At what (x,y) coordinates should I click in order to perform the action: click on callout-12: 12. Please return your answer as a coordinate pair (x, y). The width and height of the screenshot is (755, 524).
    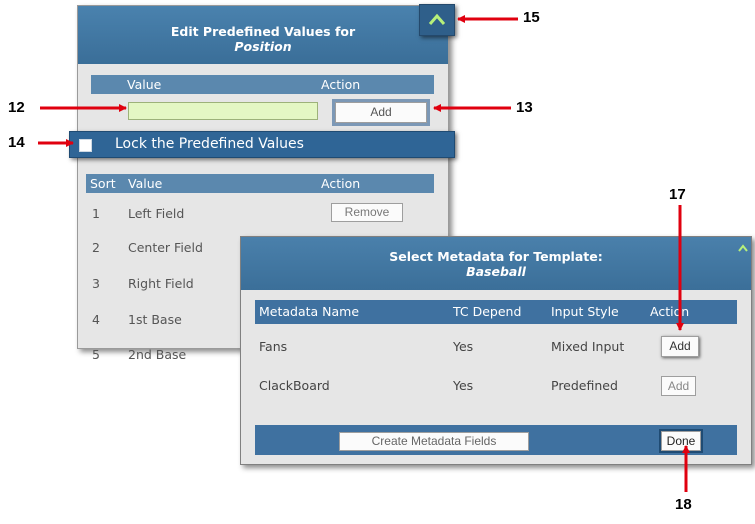
    Looking at the image, I should click on (16, 107).